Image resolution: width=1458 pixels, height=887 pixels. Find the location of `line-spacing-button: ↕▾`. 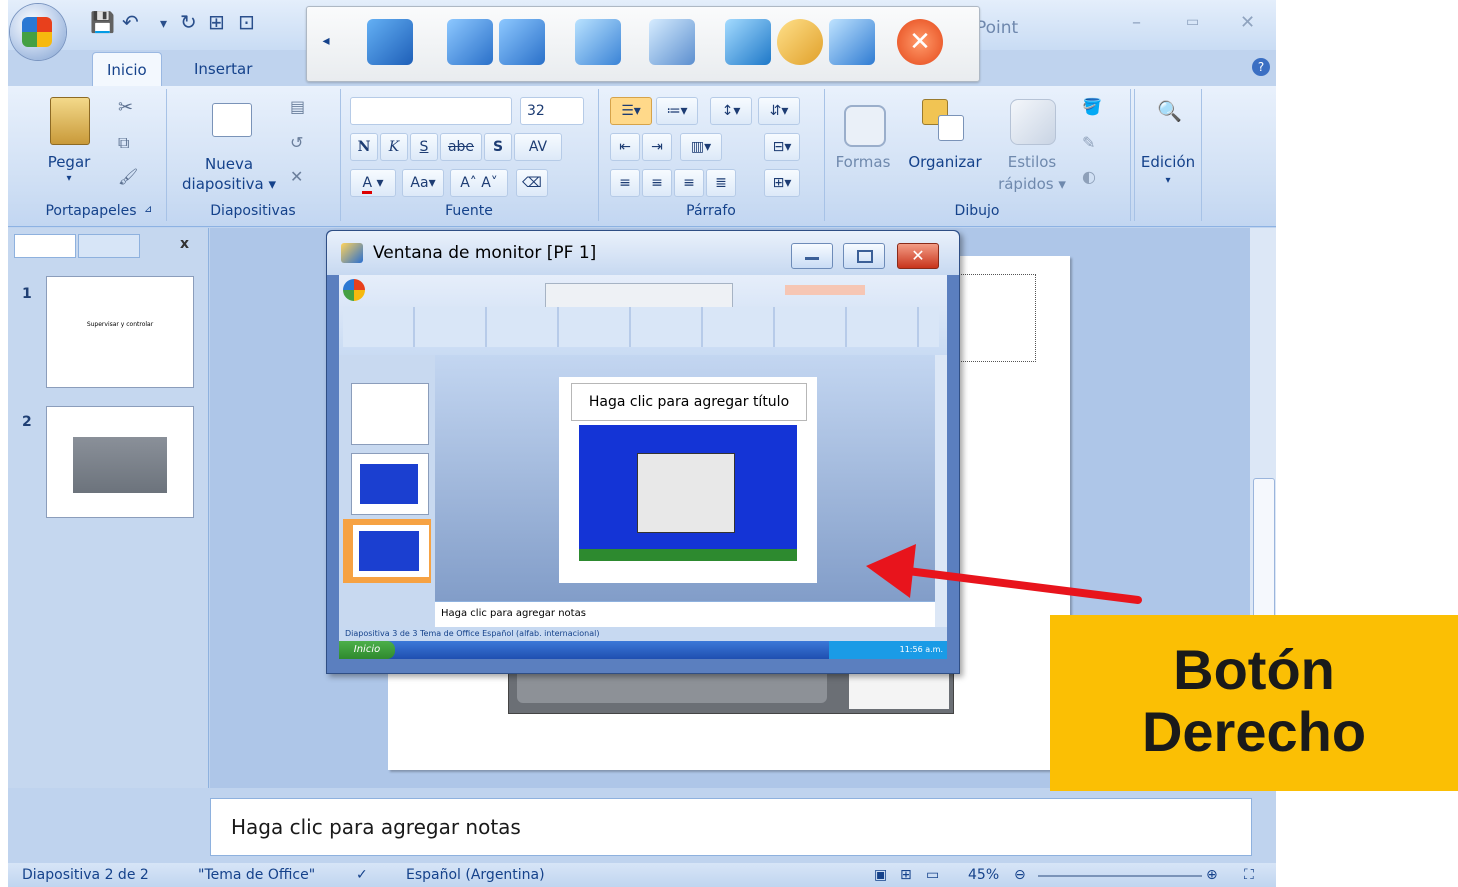

line-spacing-button: ↕▾ is located at coordinates (731, 111).